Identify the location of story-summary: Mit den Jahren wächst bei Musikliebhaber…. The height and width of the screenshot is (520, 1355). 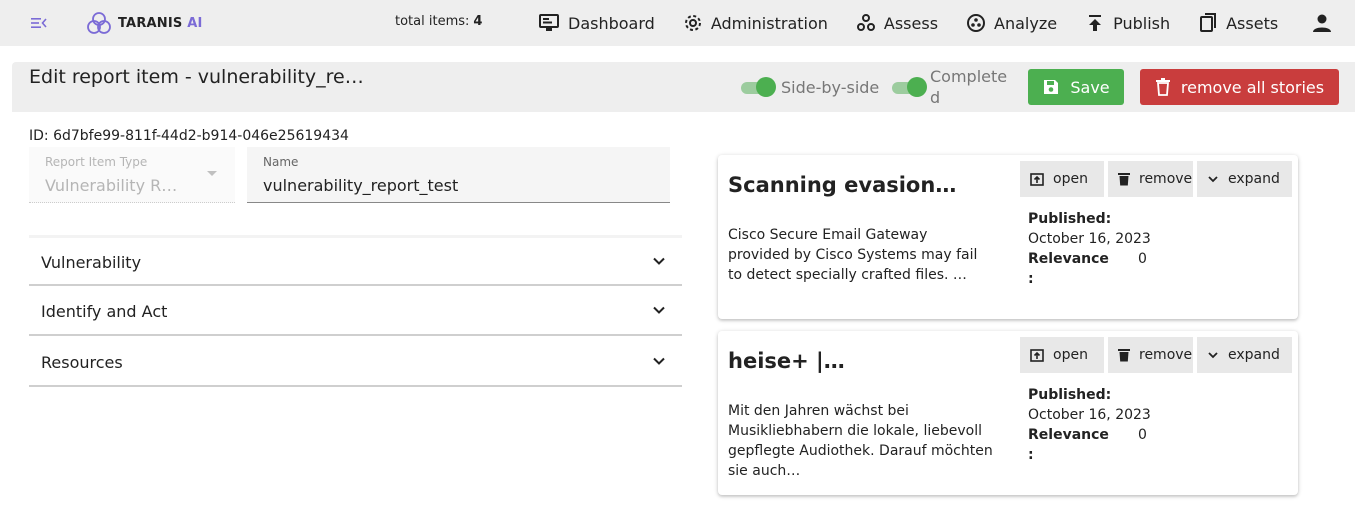
(860, 441).